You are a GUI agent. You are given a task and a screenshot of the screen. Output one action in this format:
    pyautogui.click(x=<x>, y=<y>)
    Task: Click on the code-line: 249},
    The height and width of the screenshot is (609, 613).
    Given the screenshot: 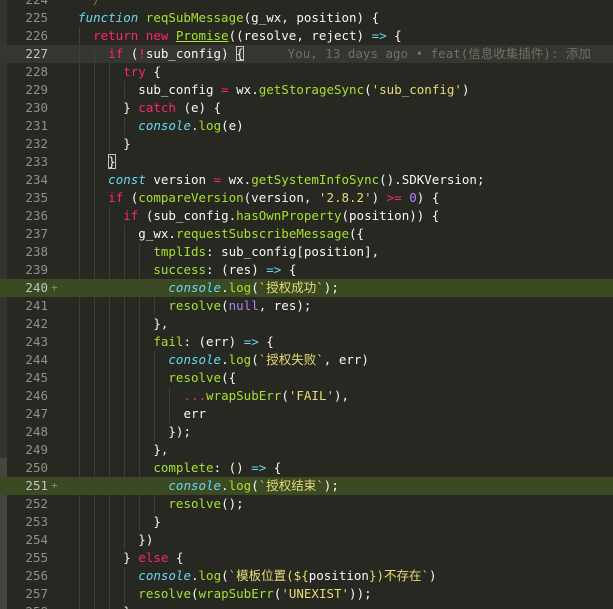 What is the action you would take?
    pyautogui.click(x=306, y=450)
    